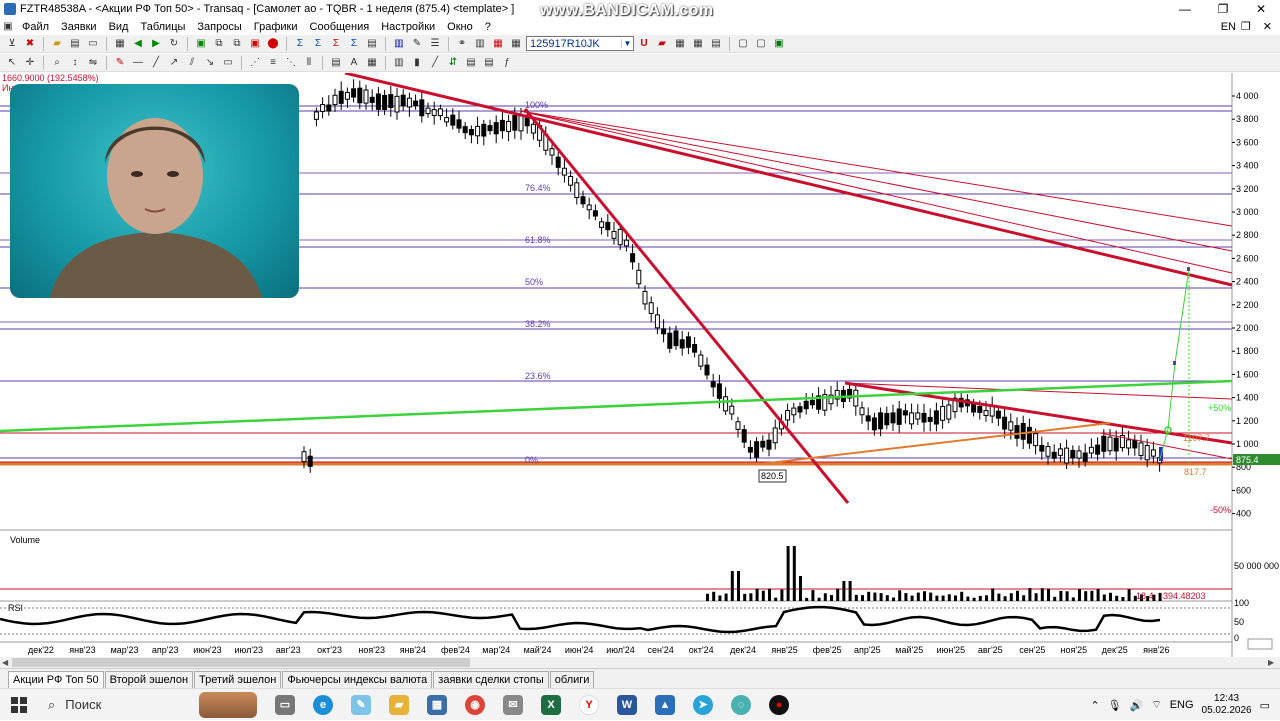 Image resolution: width=1280 pixels, height=721 pixels. What do you see at coordinates (357, 679) in the screenshot?
I see `tab-futures: Фьючерсы индексы валюта` at bounding box center [357, 679].